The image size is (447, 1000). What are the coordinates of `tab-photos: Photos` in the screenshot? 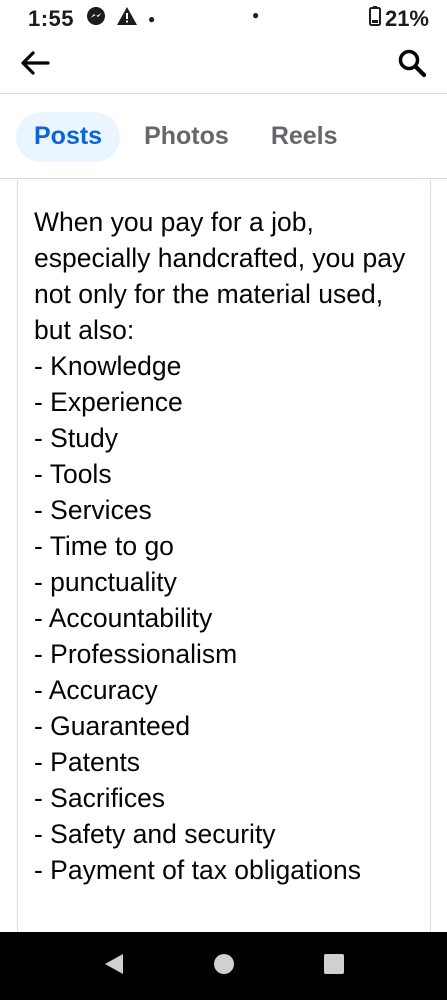 It's located at (186, 137).